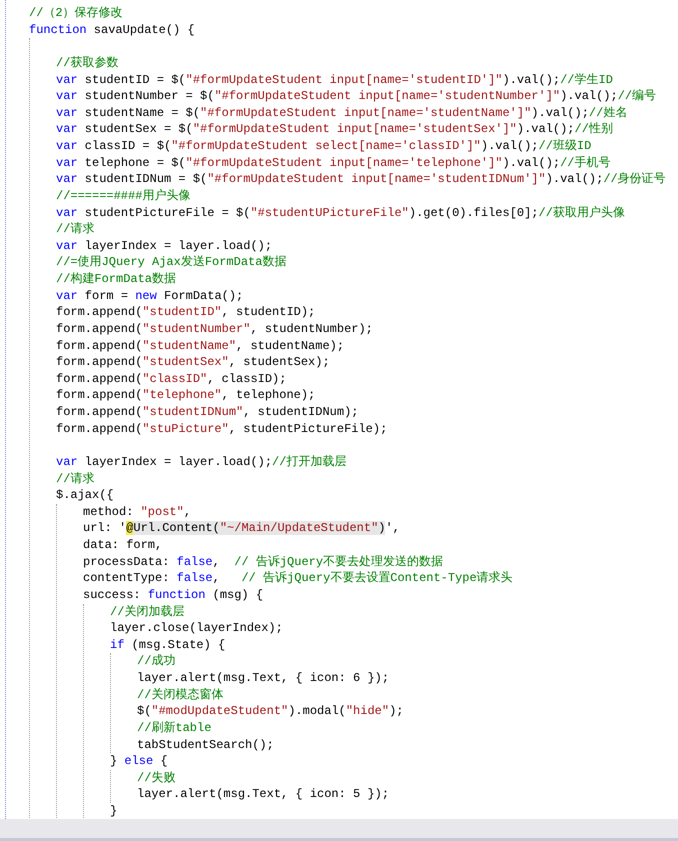 The image size is (678, 841). I want to click on code-line: var form = new FormData();, so click(150, 296).